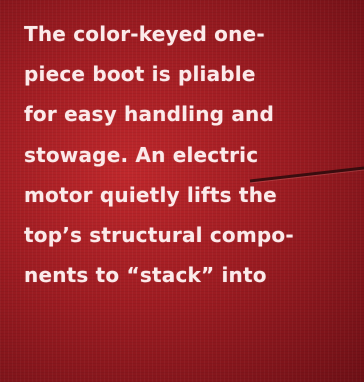 This screenshot has width=364, height=382. What do you see at coordinates (141, 154) in the screenshot?
I see `text-line-4: stowage. An electric` at bounding box center [141, 154].